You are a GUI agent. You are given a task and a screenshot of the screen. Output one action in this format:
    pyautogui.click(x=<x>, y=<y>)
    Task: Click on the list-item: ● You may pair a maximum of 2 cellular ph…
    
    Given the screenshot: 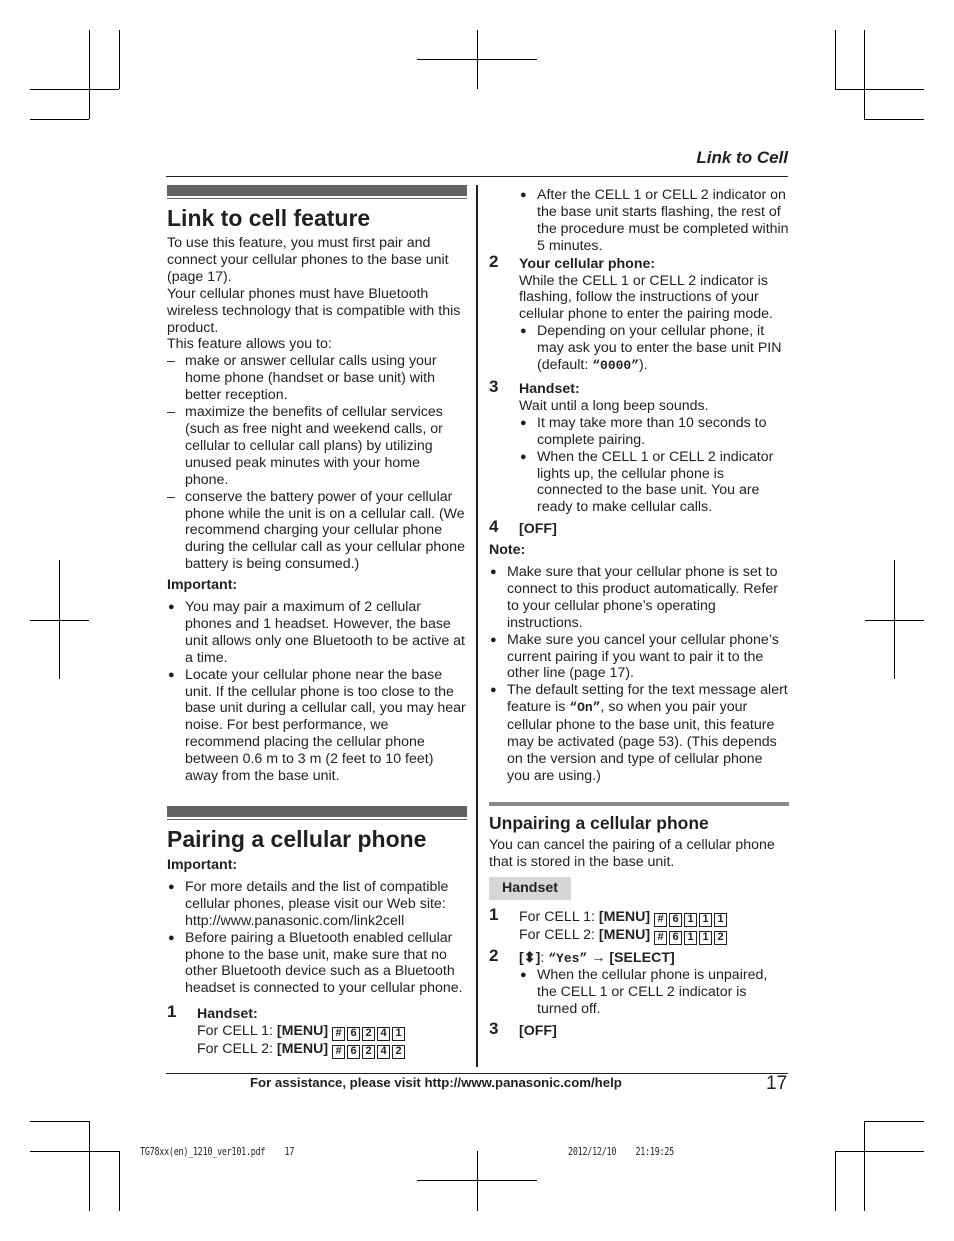 What is the action you would take?
    pyautogui.click(x=316, y=632)
    